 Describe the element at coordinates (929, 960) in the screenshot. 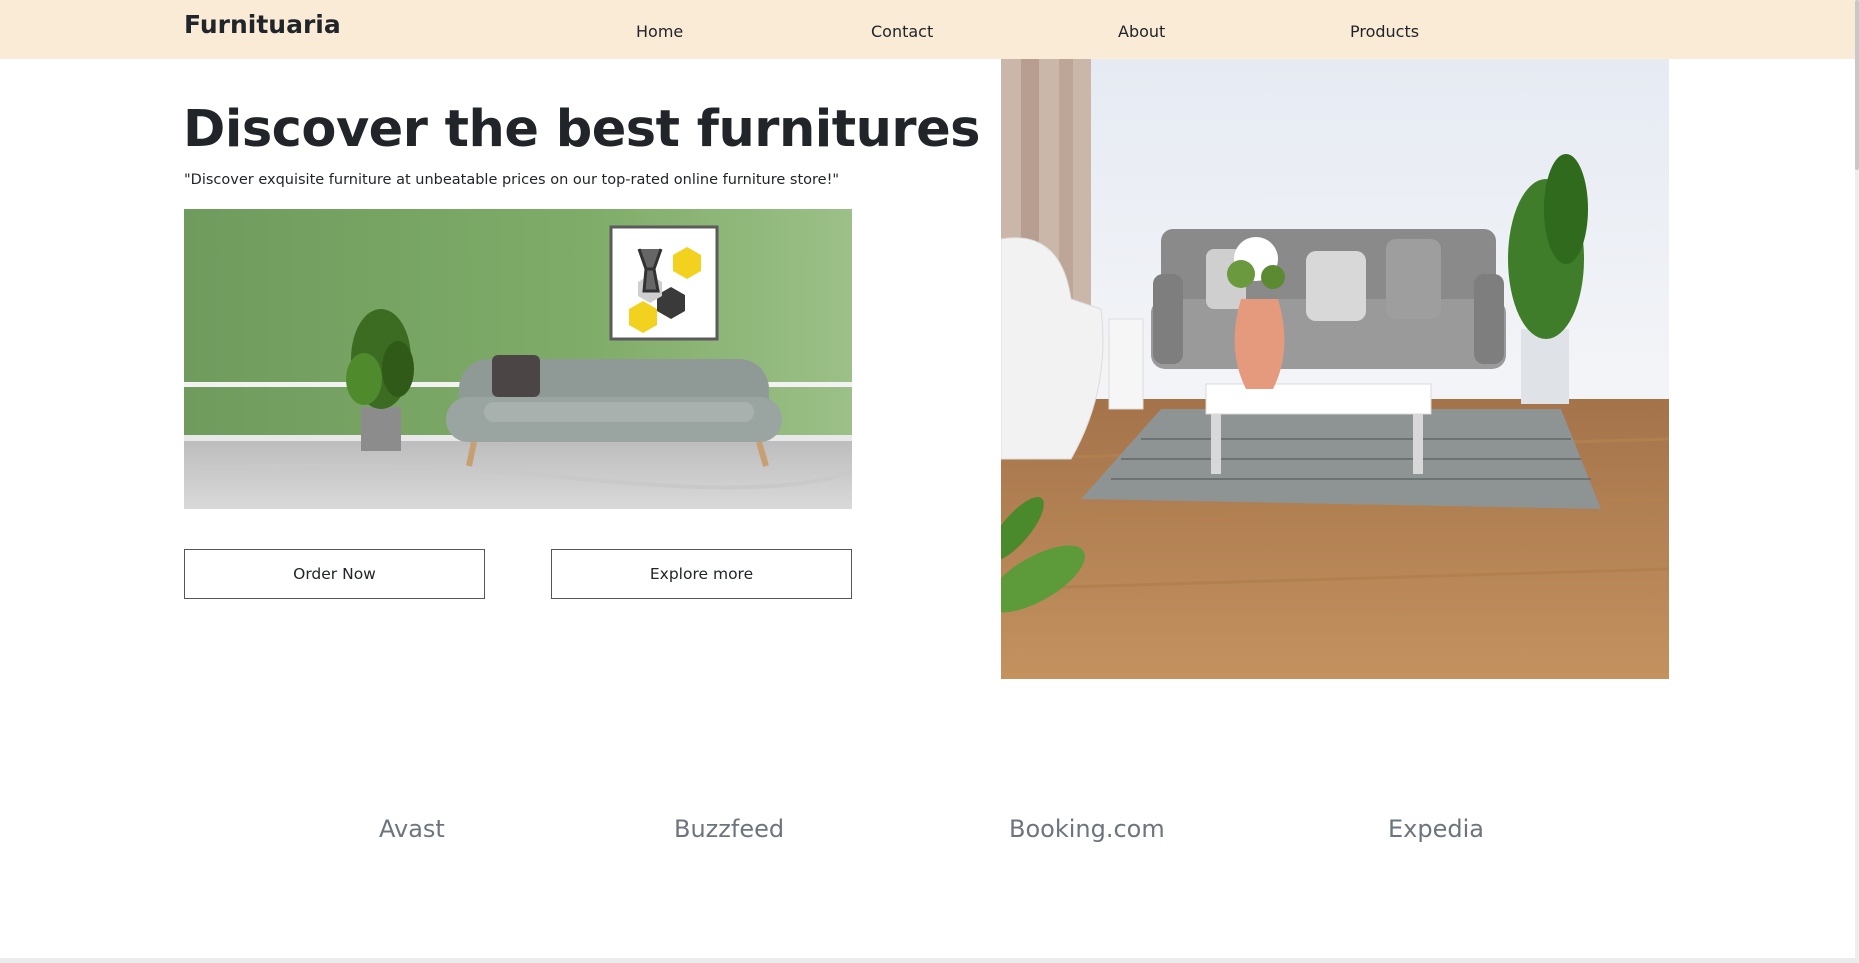

I see `window-bottom-edge` at that location.